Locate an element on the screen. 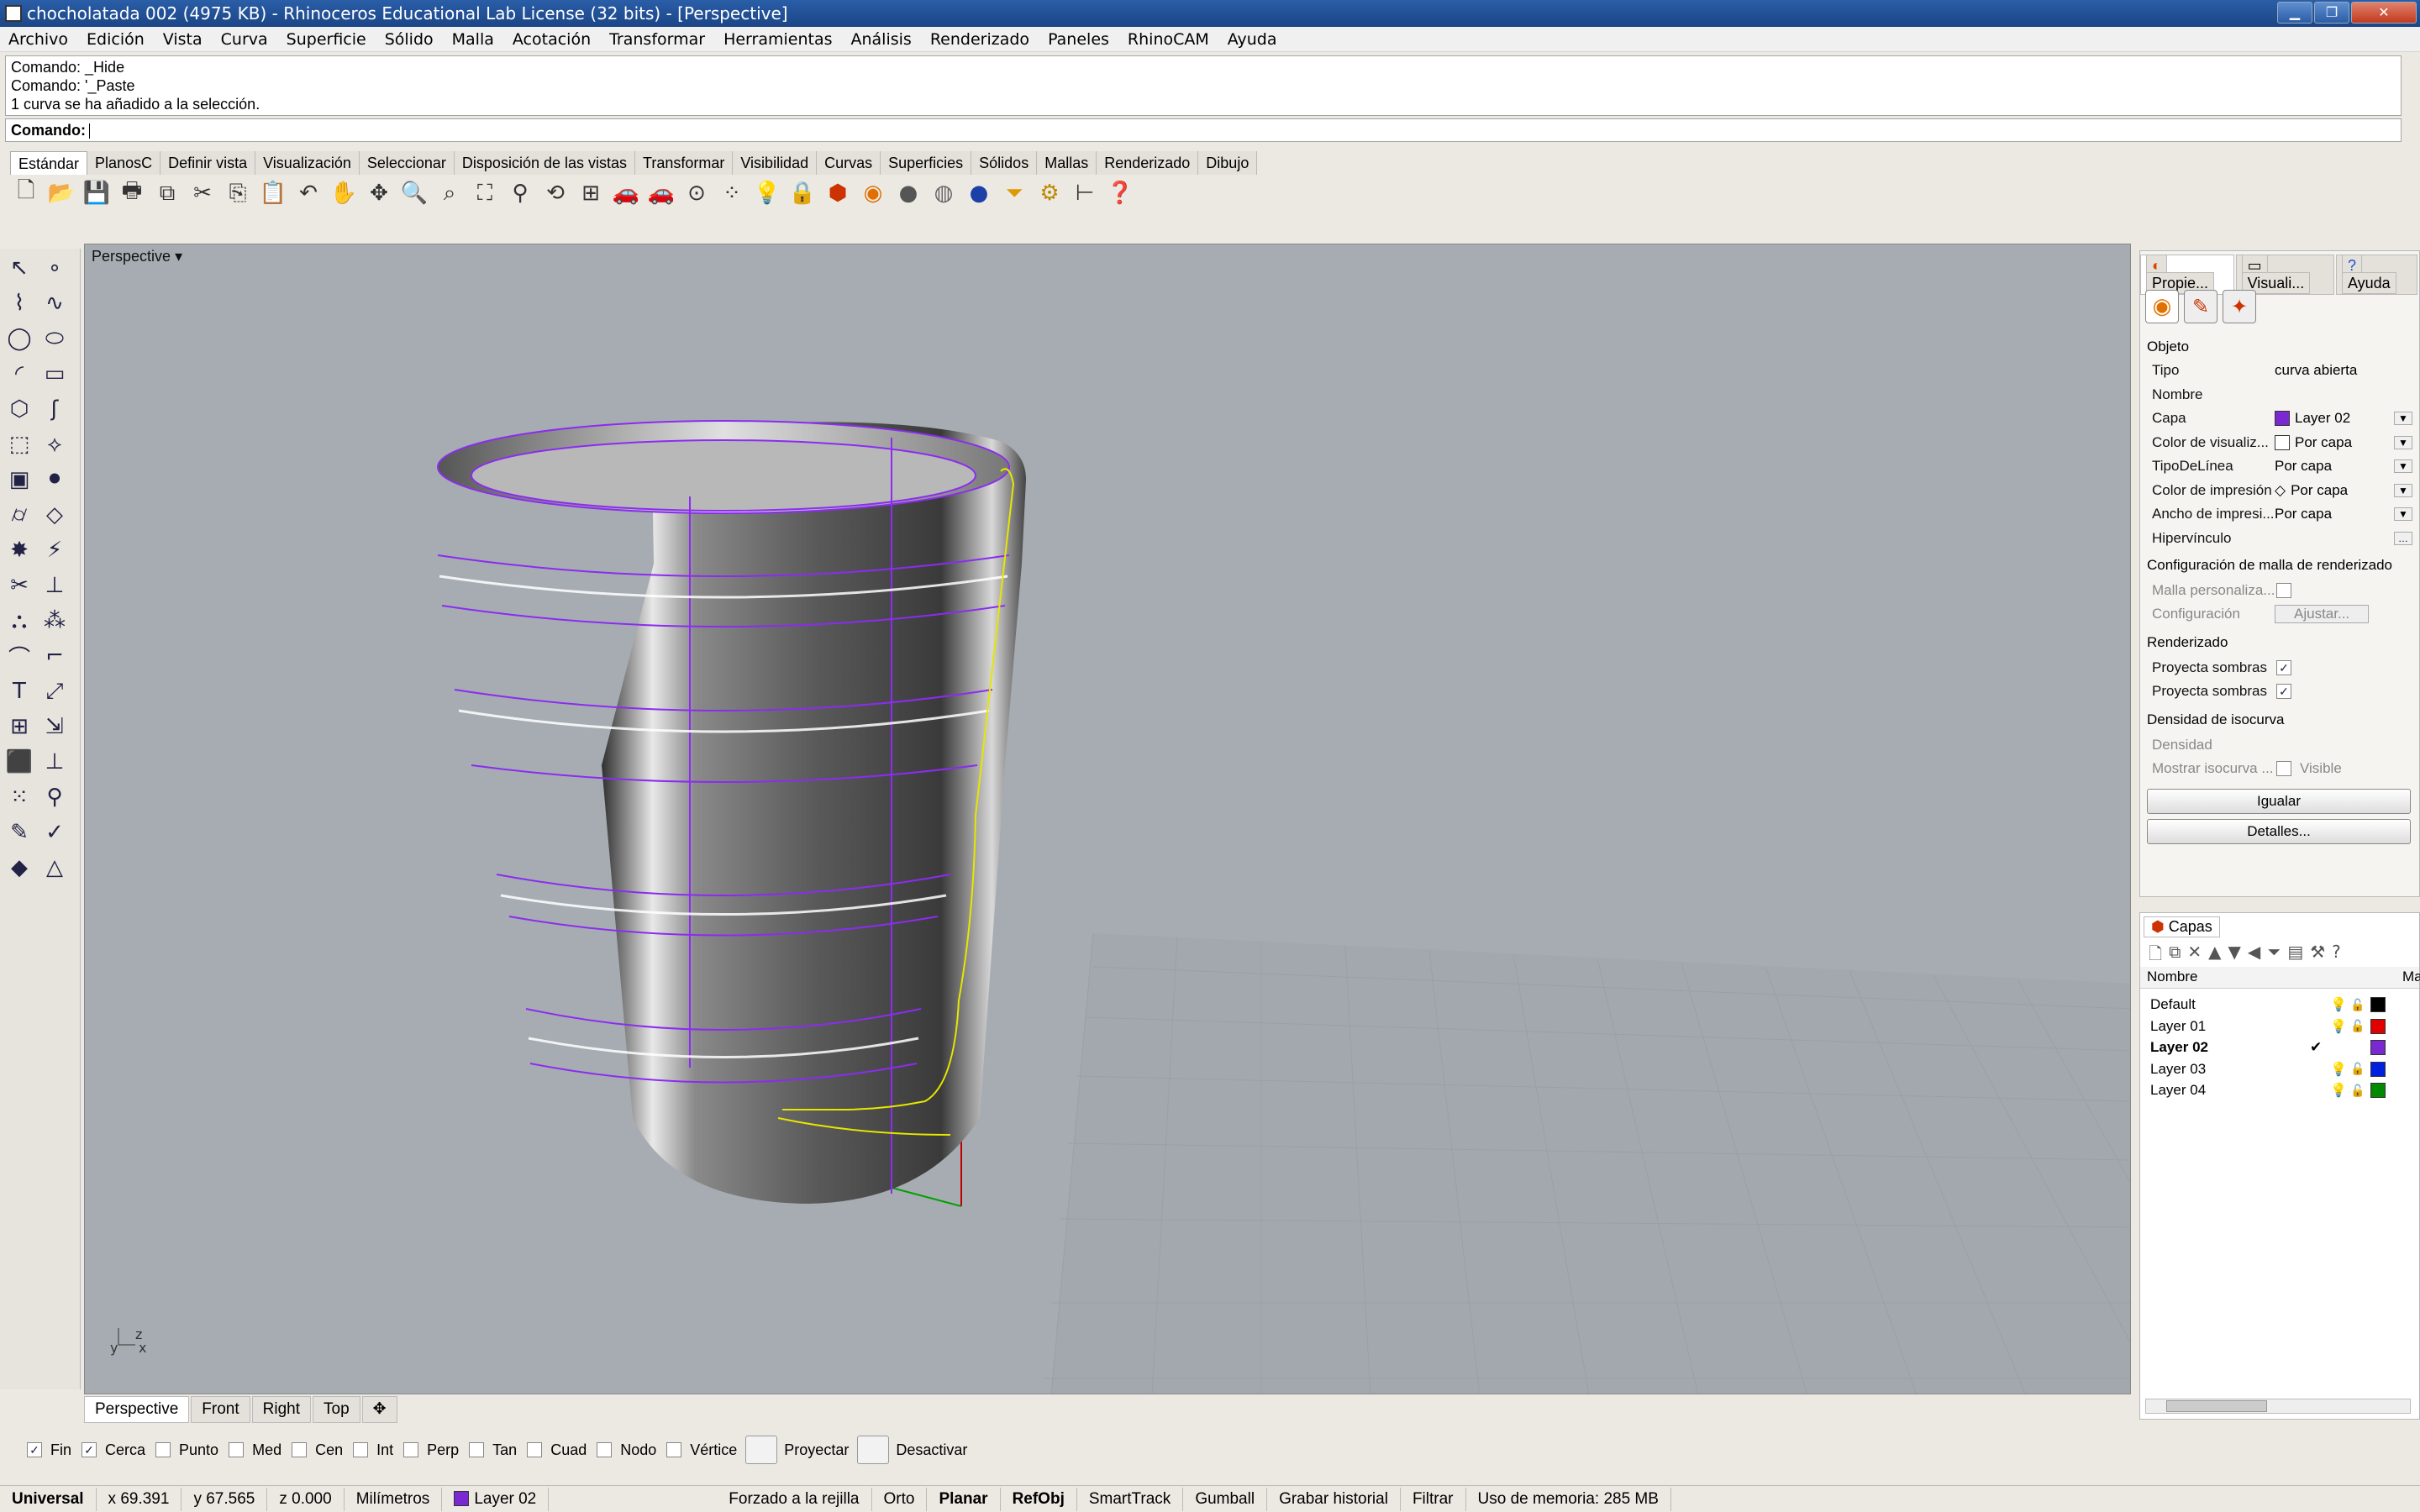 The width and height of the screenshot is (2420, 1512). tab-renderizado: Renderizado is located at coordinates (1148, 163).